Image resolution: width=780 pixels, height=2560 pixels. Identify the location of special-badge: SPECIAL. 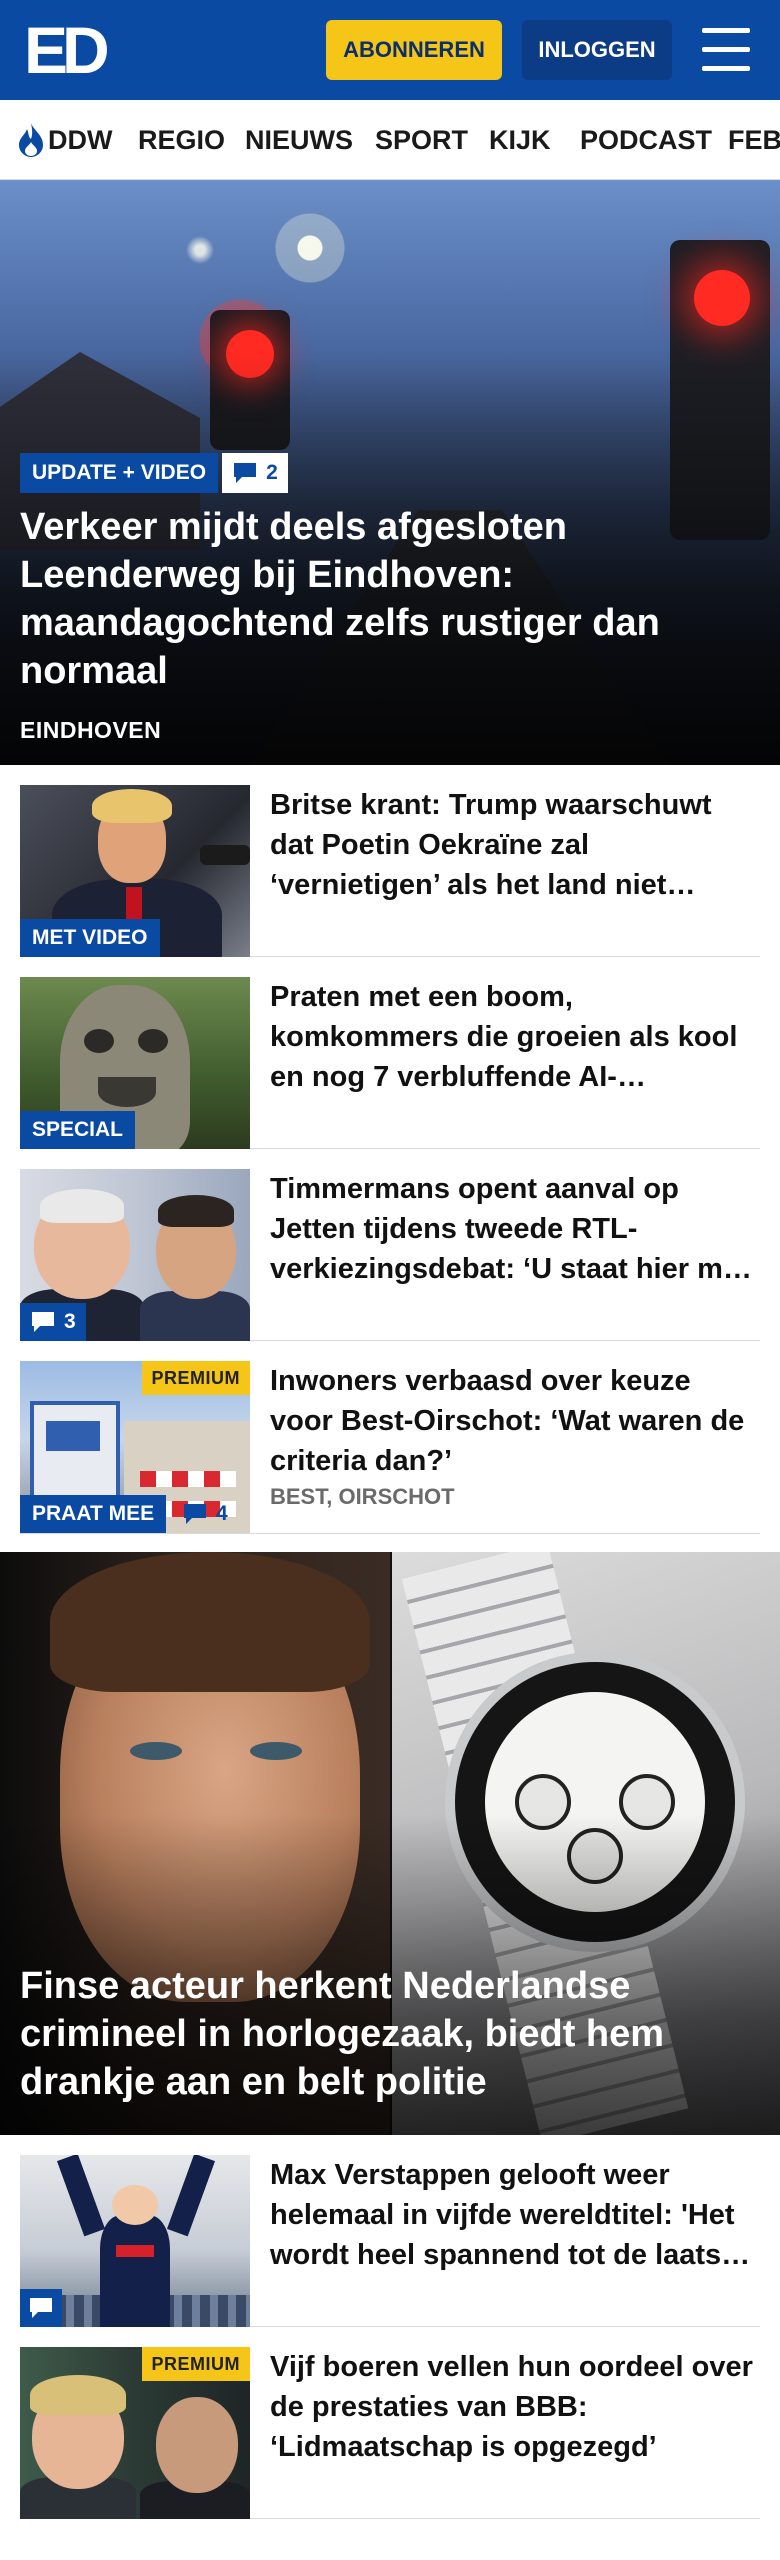
(78, 1130).